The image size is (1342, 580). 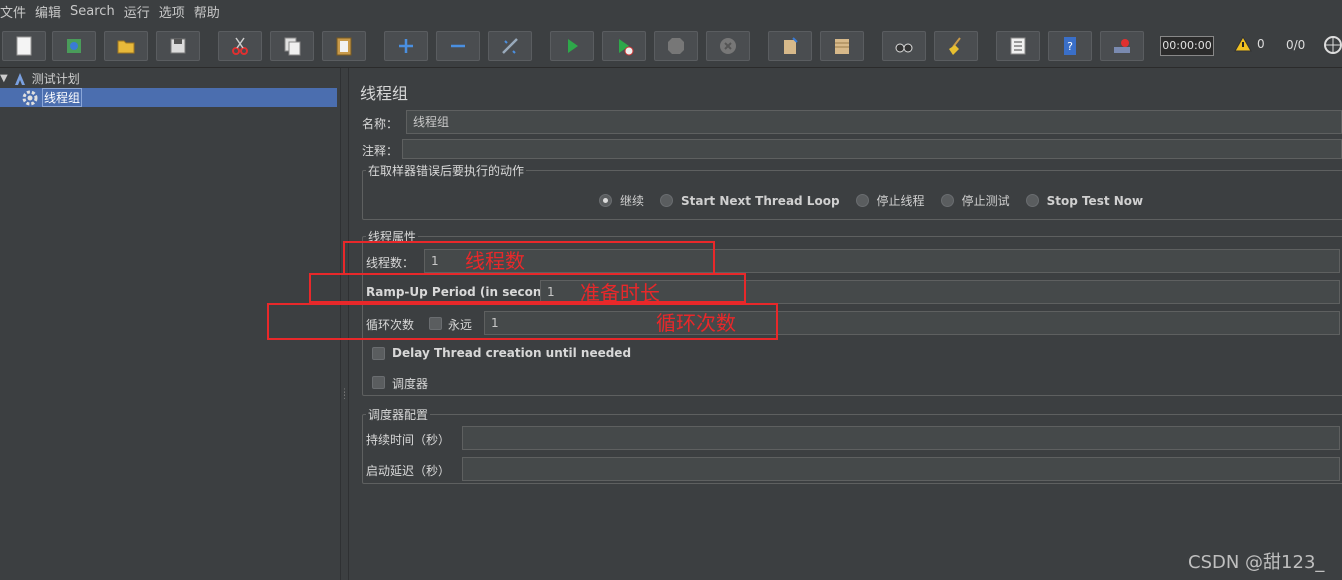 I want to click on stop-icon, so click(x=676, y=46).